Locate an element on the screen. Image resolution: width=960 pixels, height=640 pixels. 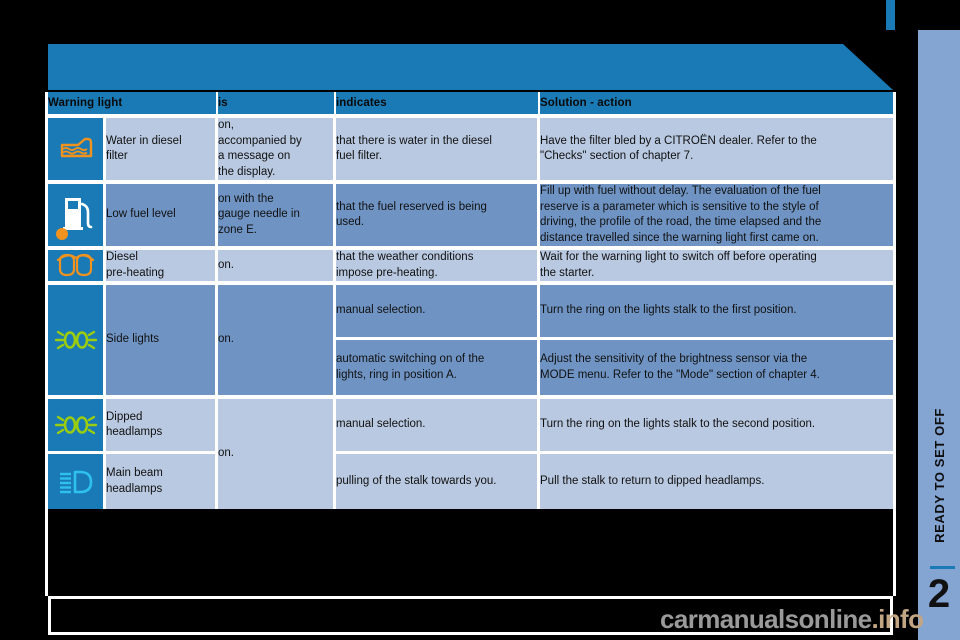
header-indicates: indicates is located at coordinates (438, 103).